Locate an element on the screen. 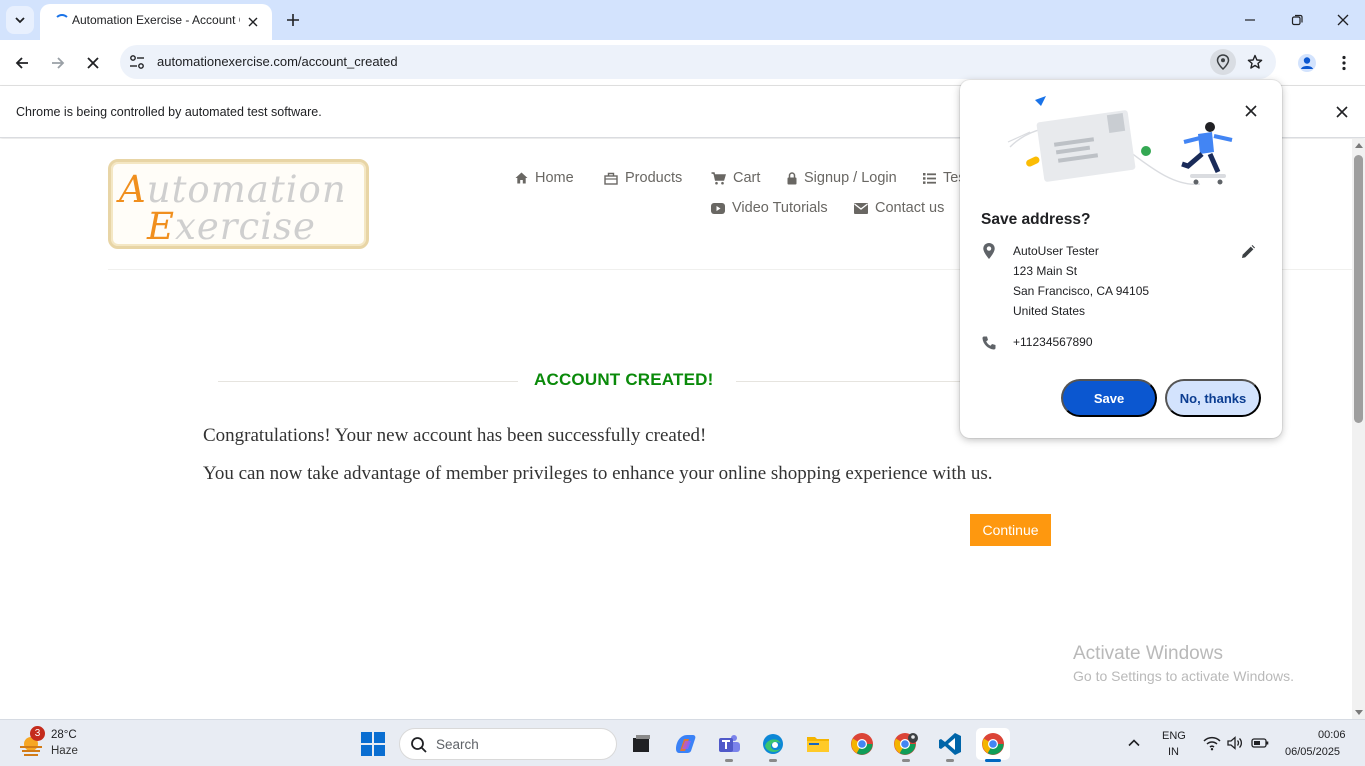 The width and height of the screenshot is (1365, 766). nav-video-tutorials: Video Tutorials is located at coordinates (769, 208).